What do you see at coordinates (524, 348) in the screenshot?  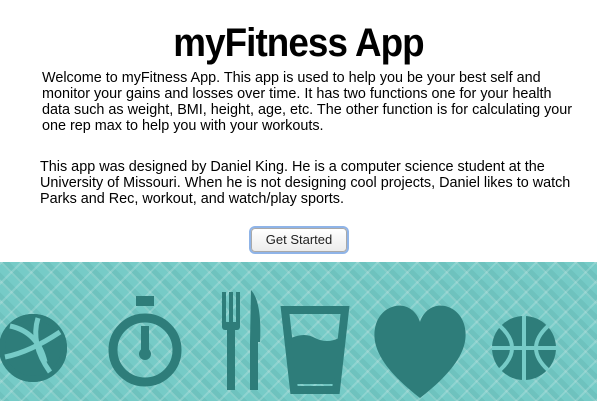 I see `basketball-icon` at bounding box center [524, 348].